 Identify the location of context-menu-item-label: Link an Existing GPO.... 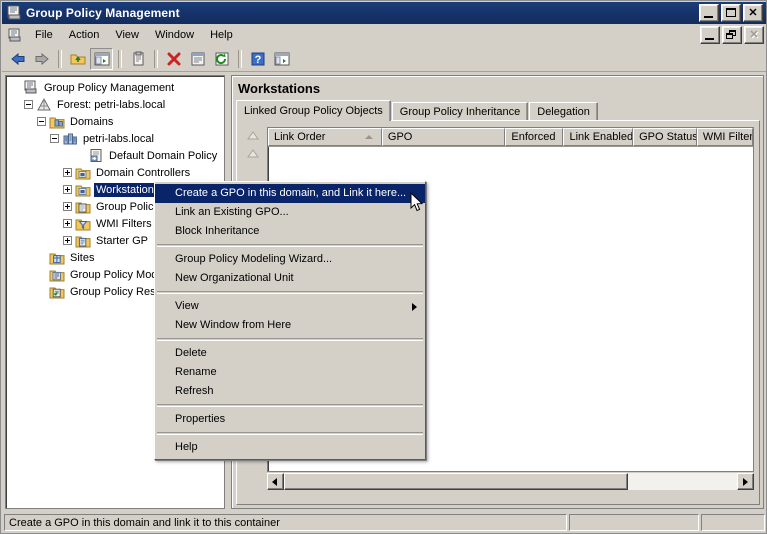
(232, 212).